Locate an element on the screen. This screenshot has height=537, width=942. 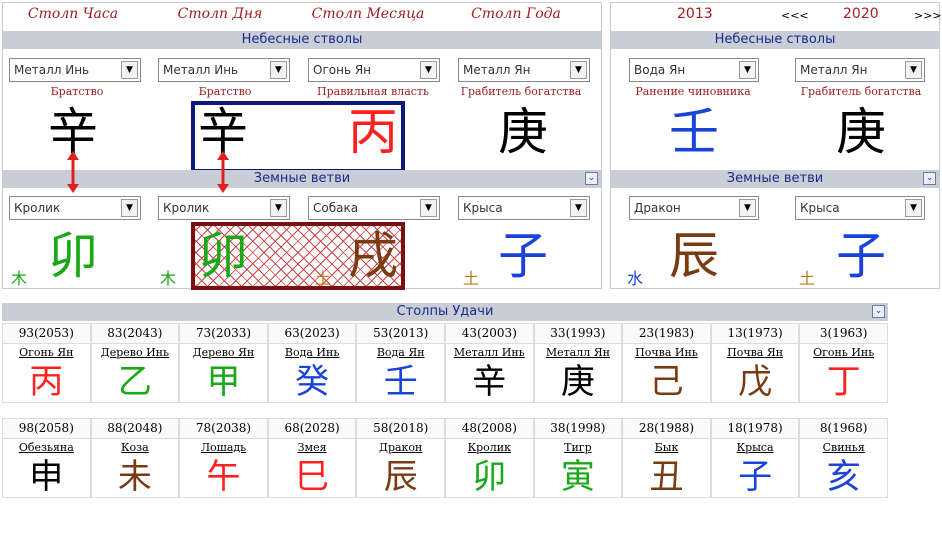
luck-branch-cell: 48(2008) Кролик 卯 is located at coordinates (489, 458).